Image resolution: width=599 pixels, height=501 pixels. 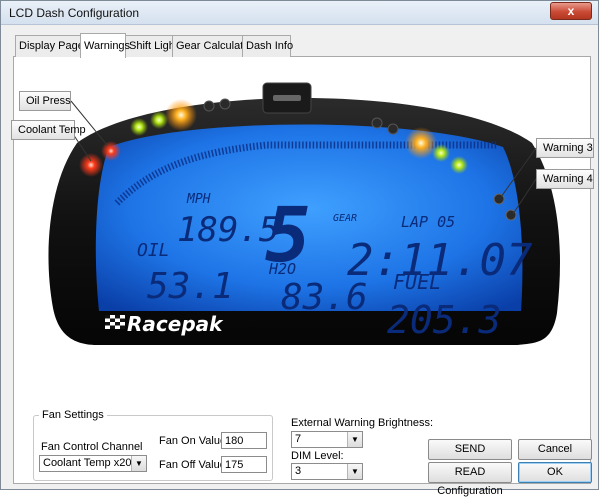 What do you see at coordinates (48, 101) in the screenshot?
I see `oil-press-label: Oil Press` at bounding box center [48, 101].